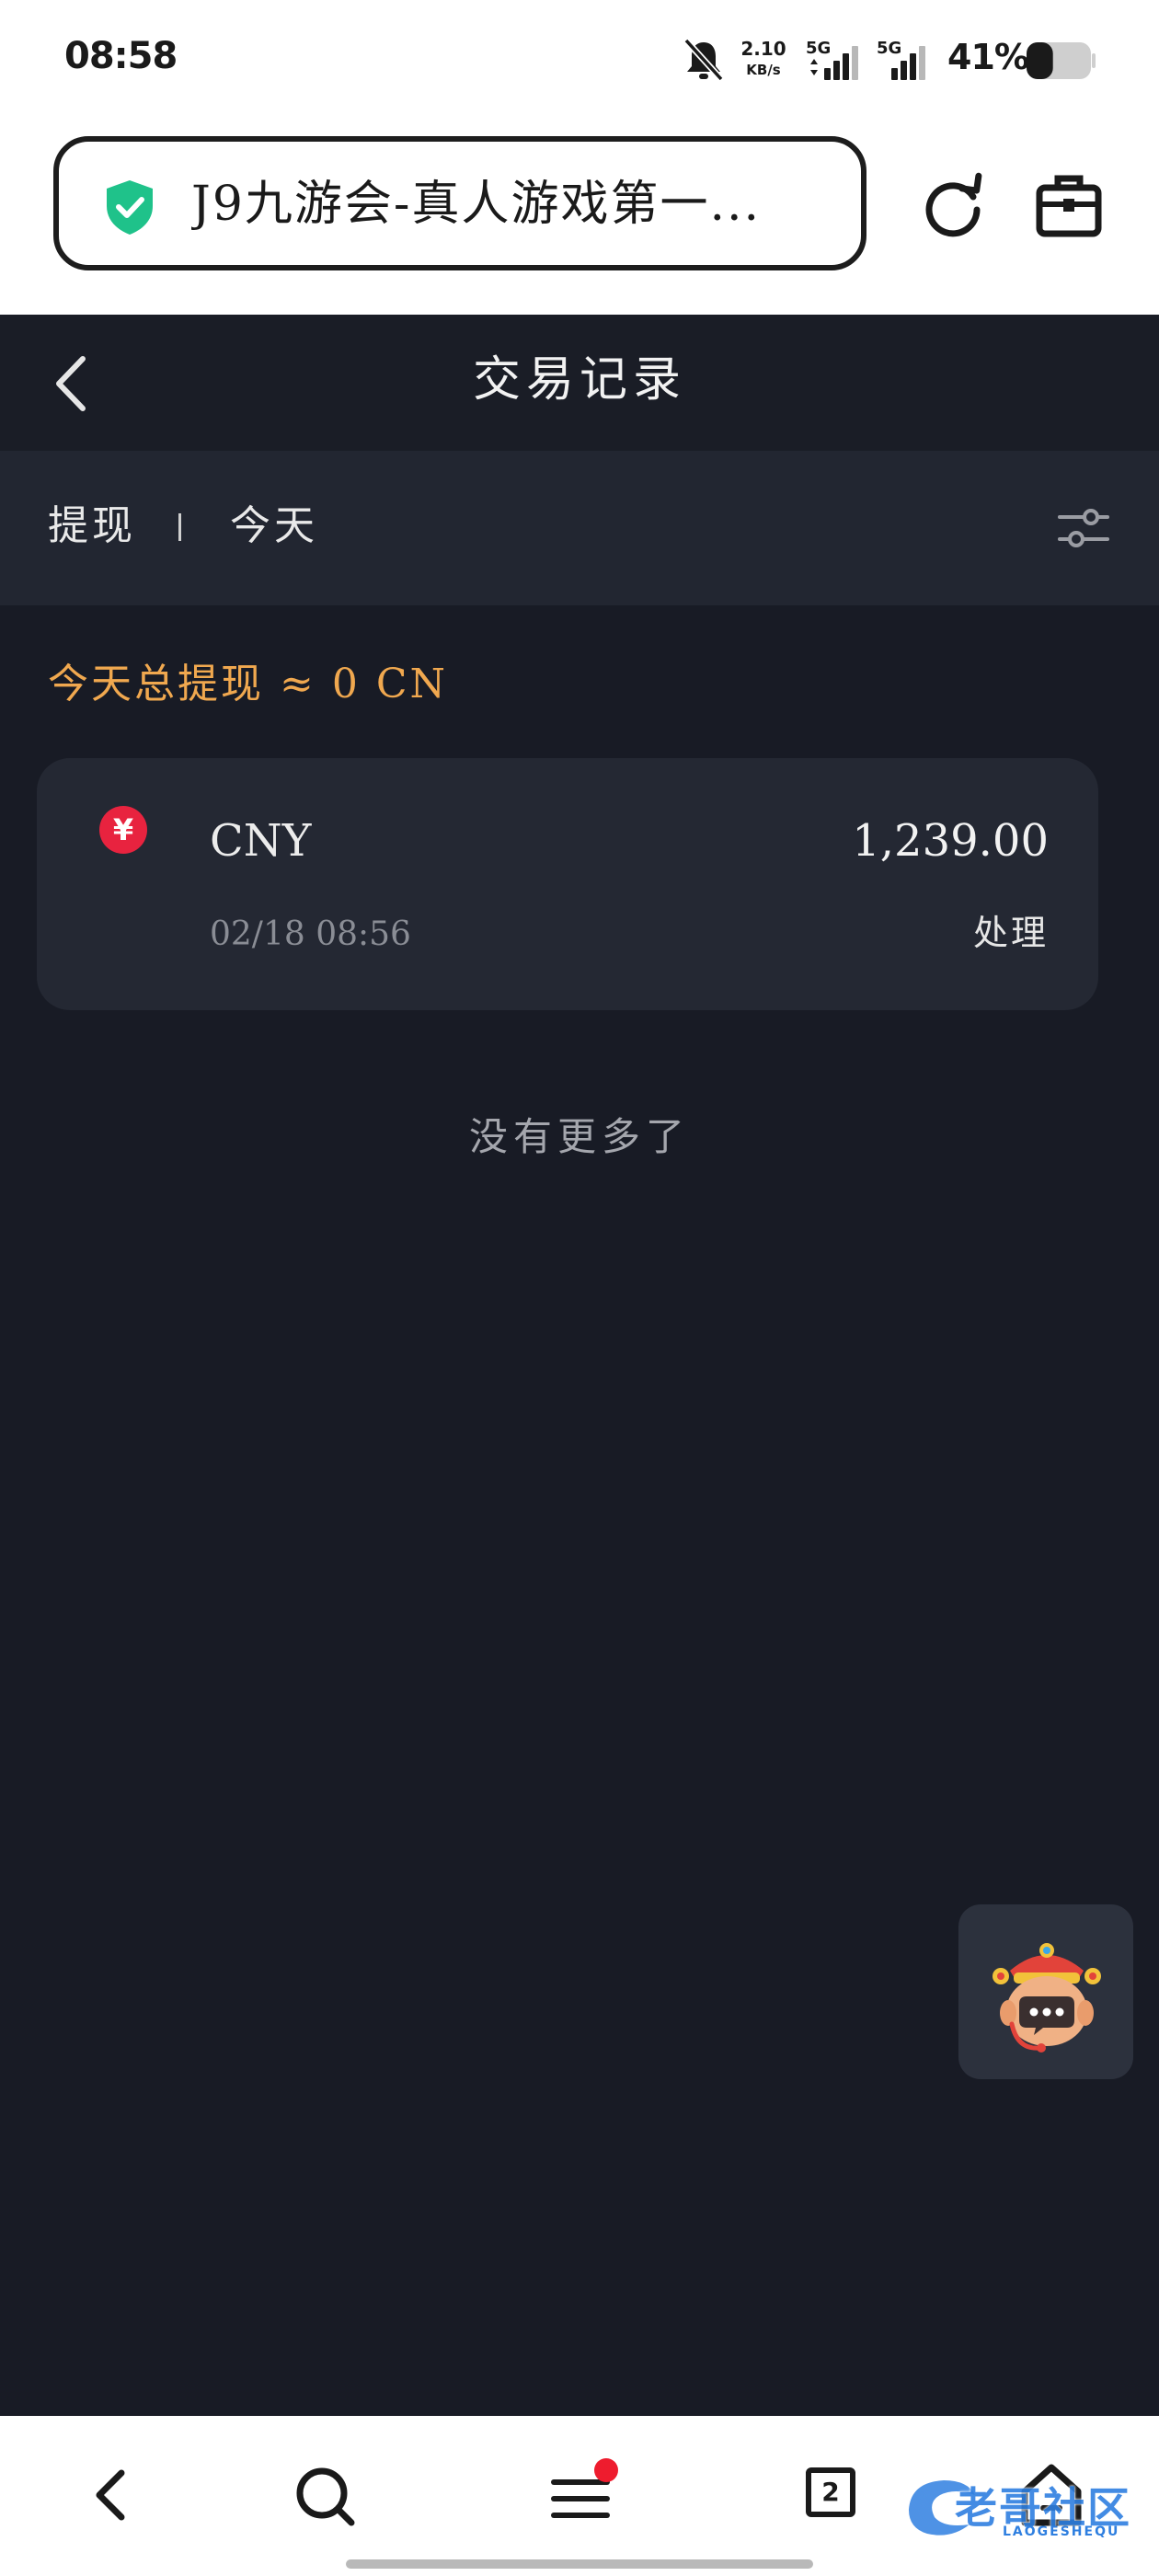  What do you see at coordinates (130, 207) in the screenshot?
I see `secure-shield-icon` at bounding box center [130, 207].